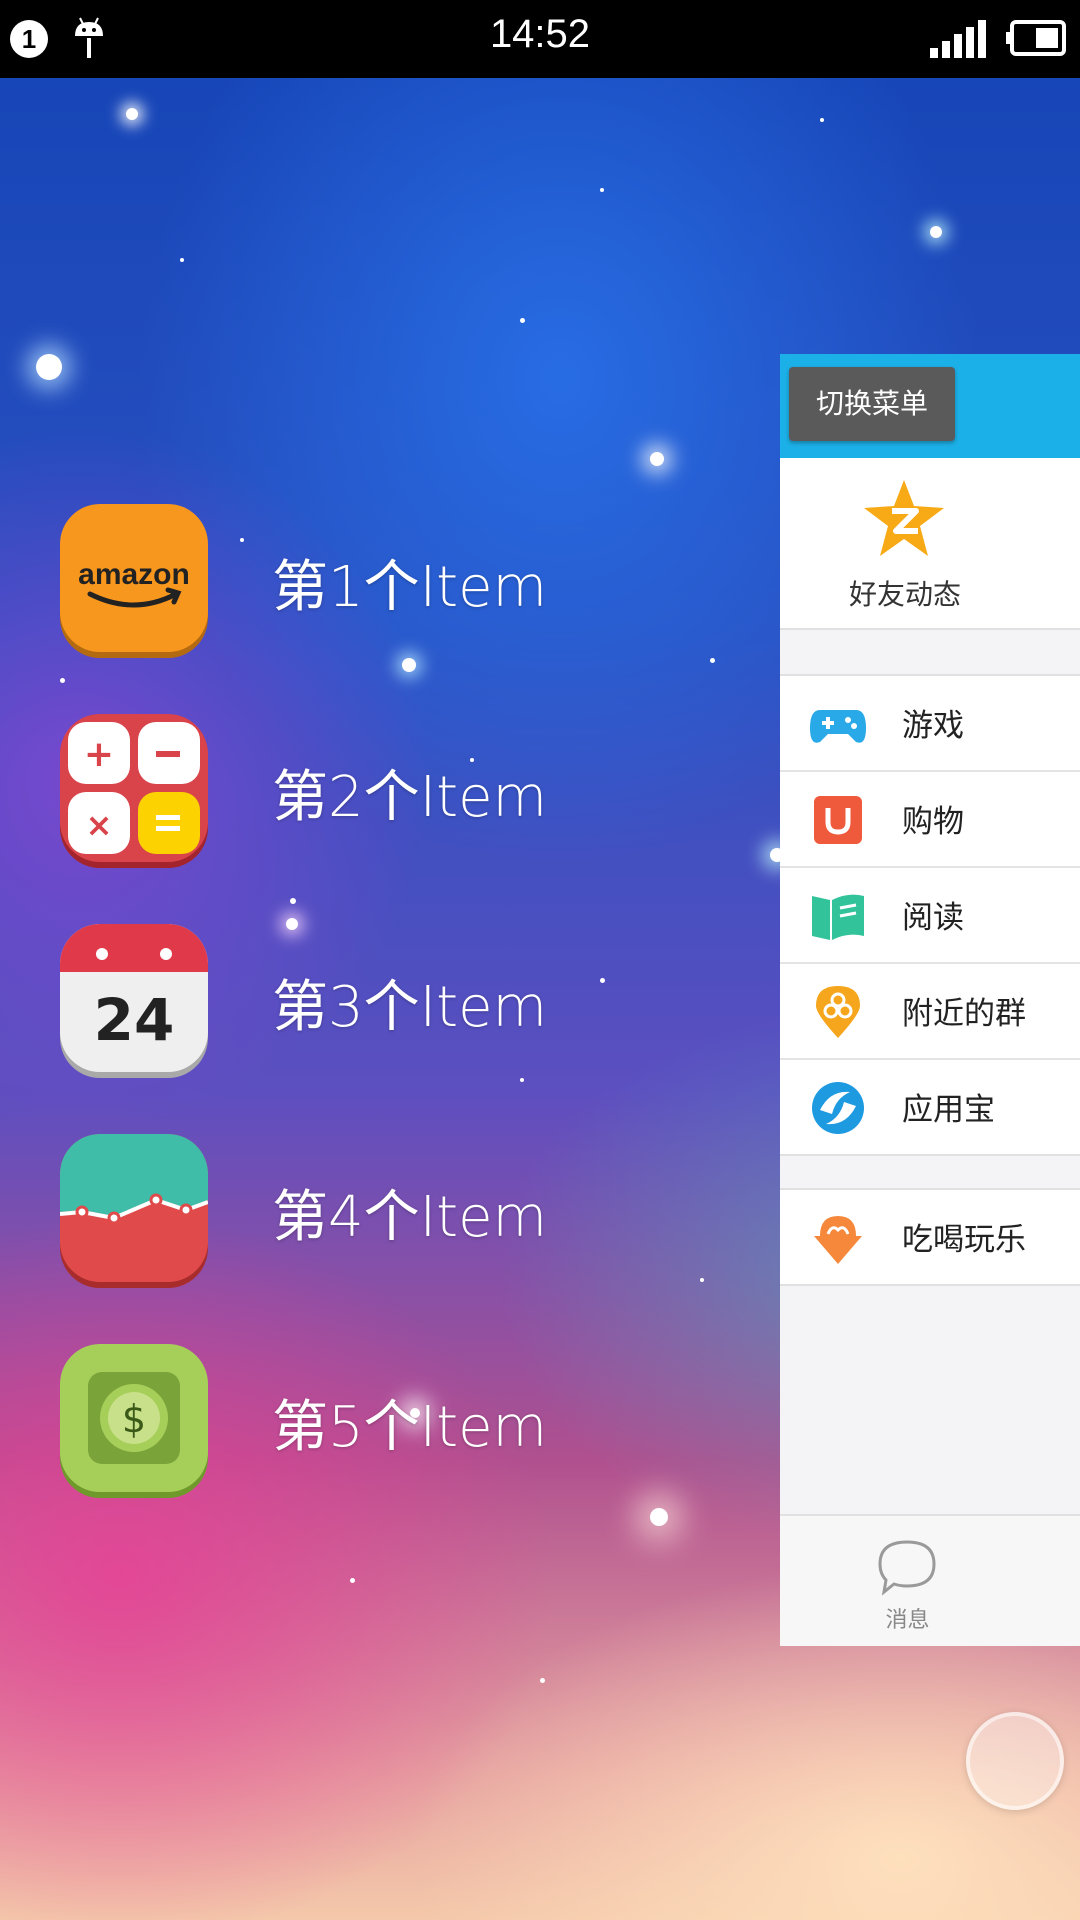 Image resolution: width=1080 pixels, height=1920 pixels. What do you see at coordinates (904, 594) in the screenshot?
I see `friend-feed-label: 好友动态` at bounding box center [904, 594].